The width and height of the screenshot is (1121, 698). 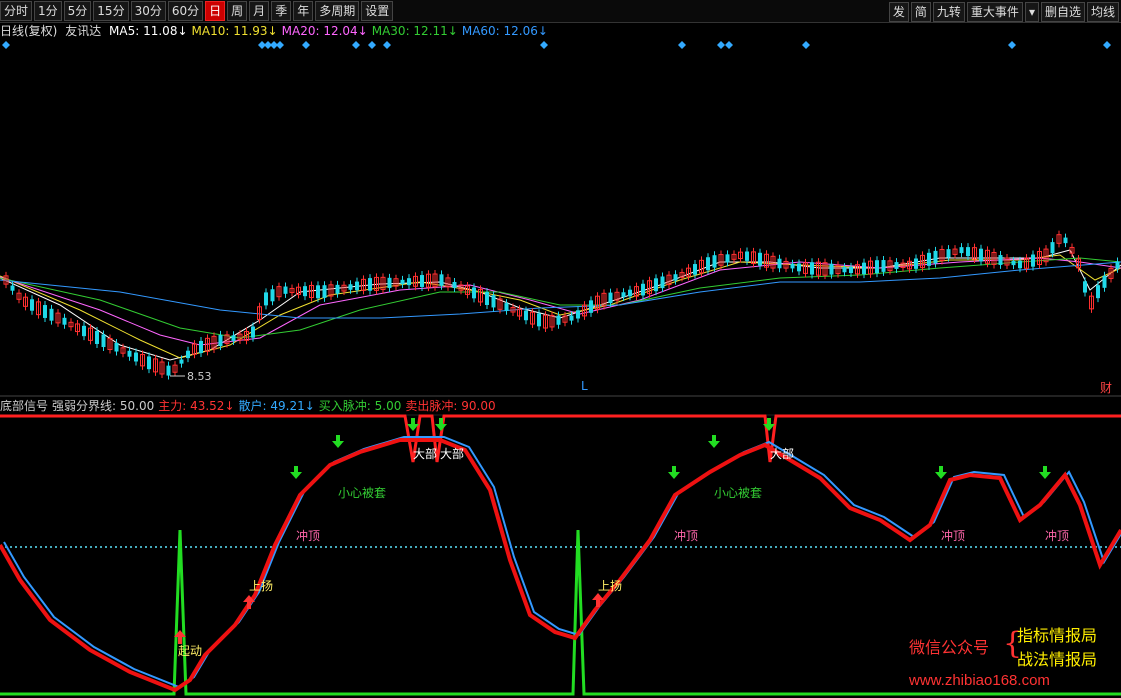 What do you see at coordinates (1057, 535) in the screenshot?
I see `chongding-label-4: 冲顶` at bounding box center [1057, 535].